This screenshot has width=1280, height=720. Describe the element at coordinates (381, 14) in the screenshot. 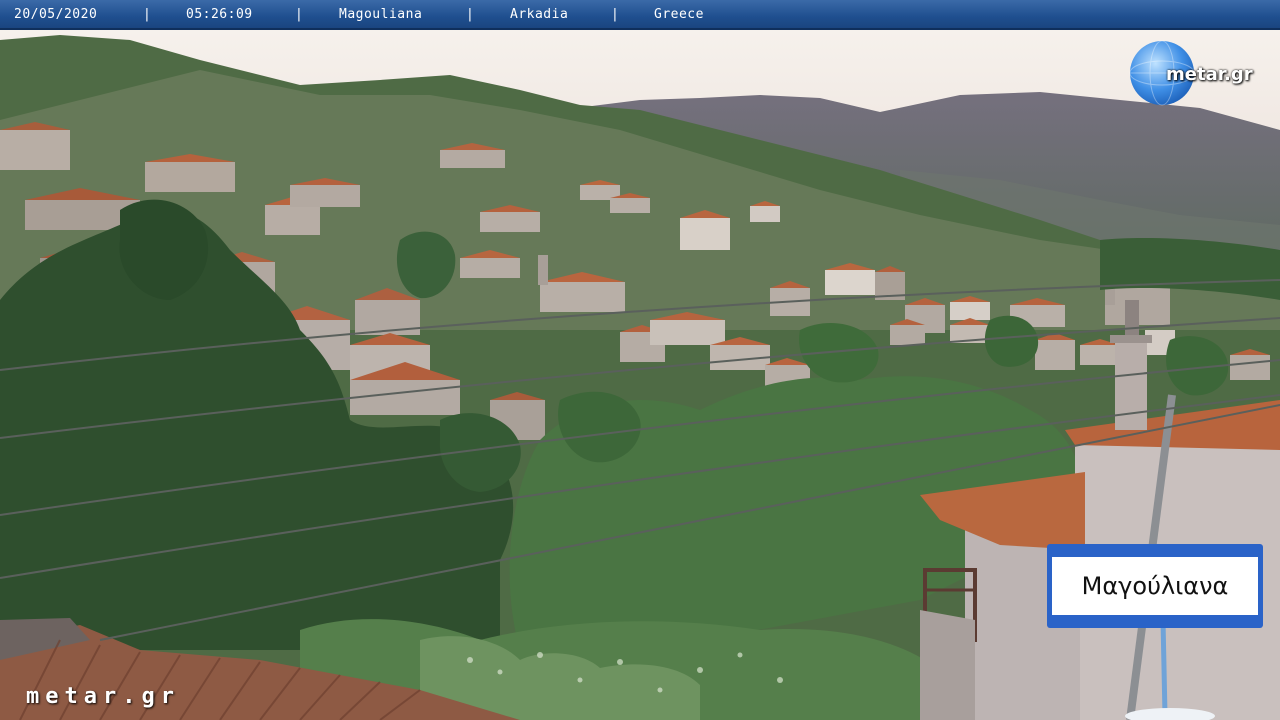

I see `village-text: Magouliana` at that location.